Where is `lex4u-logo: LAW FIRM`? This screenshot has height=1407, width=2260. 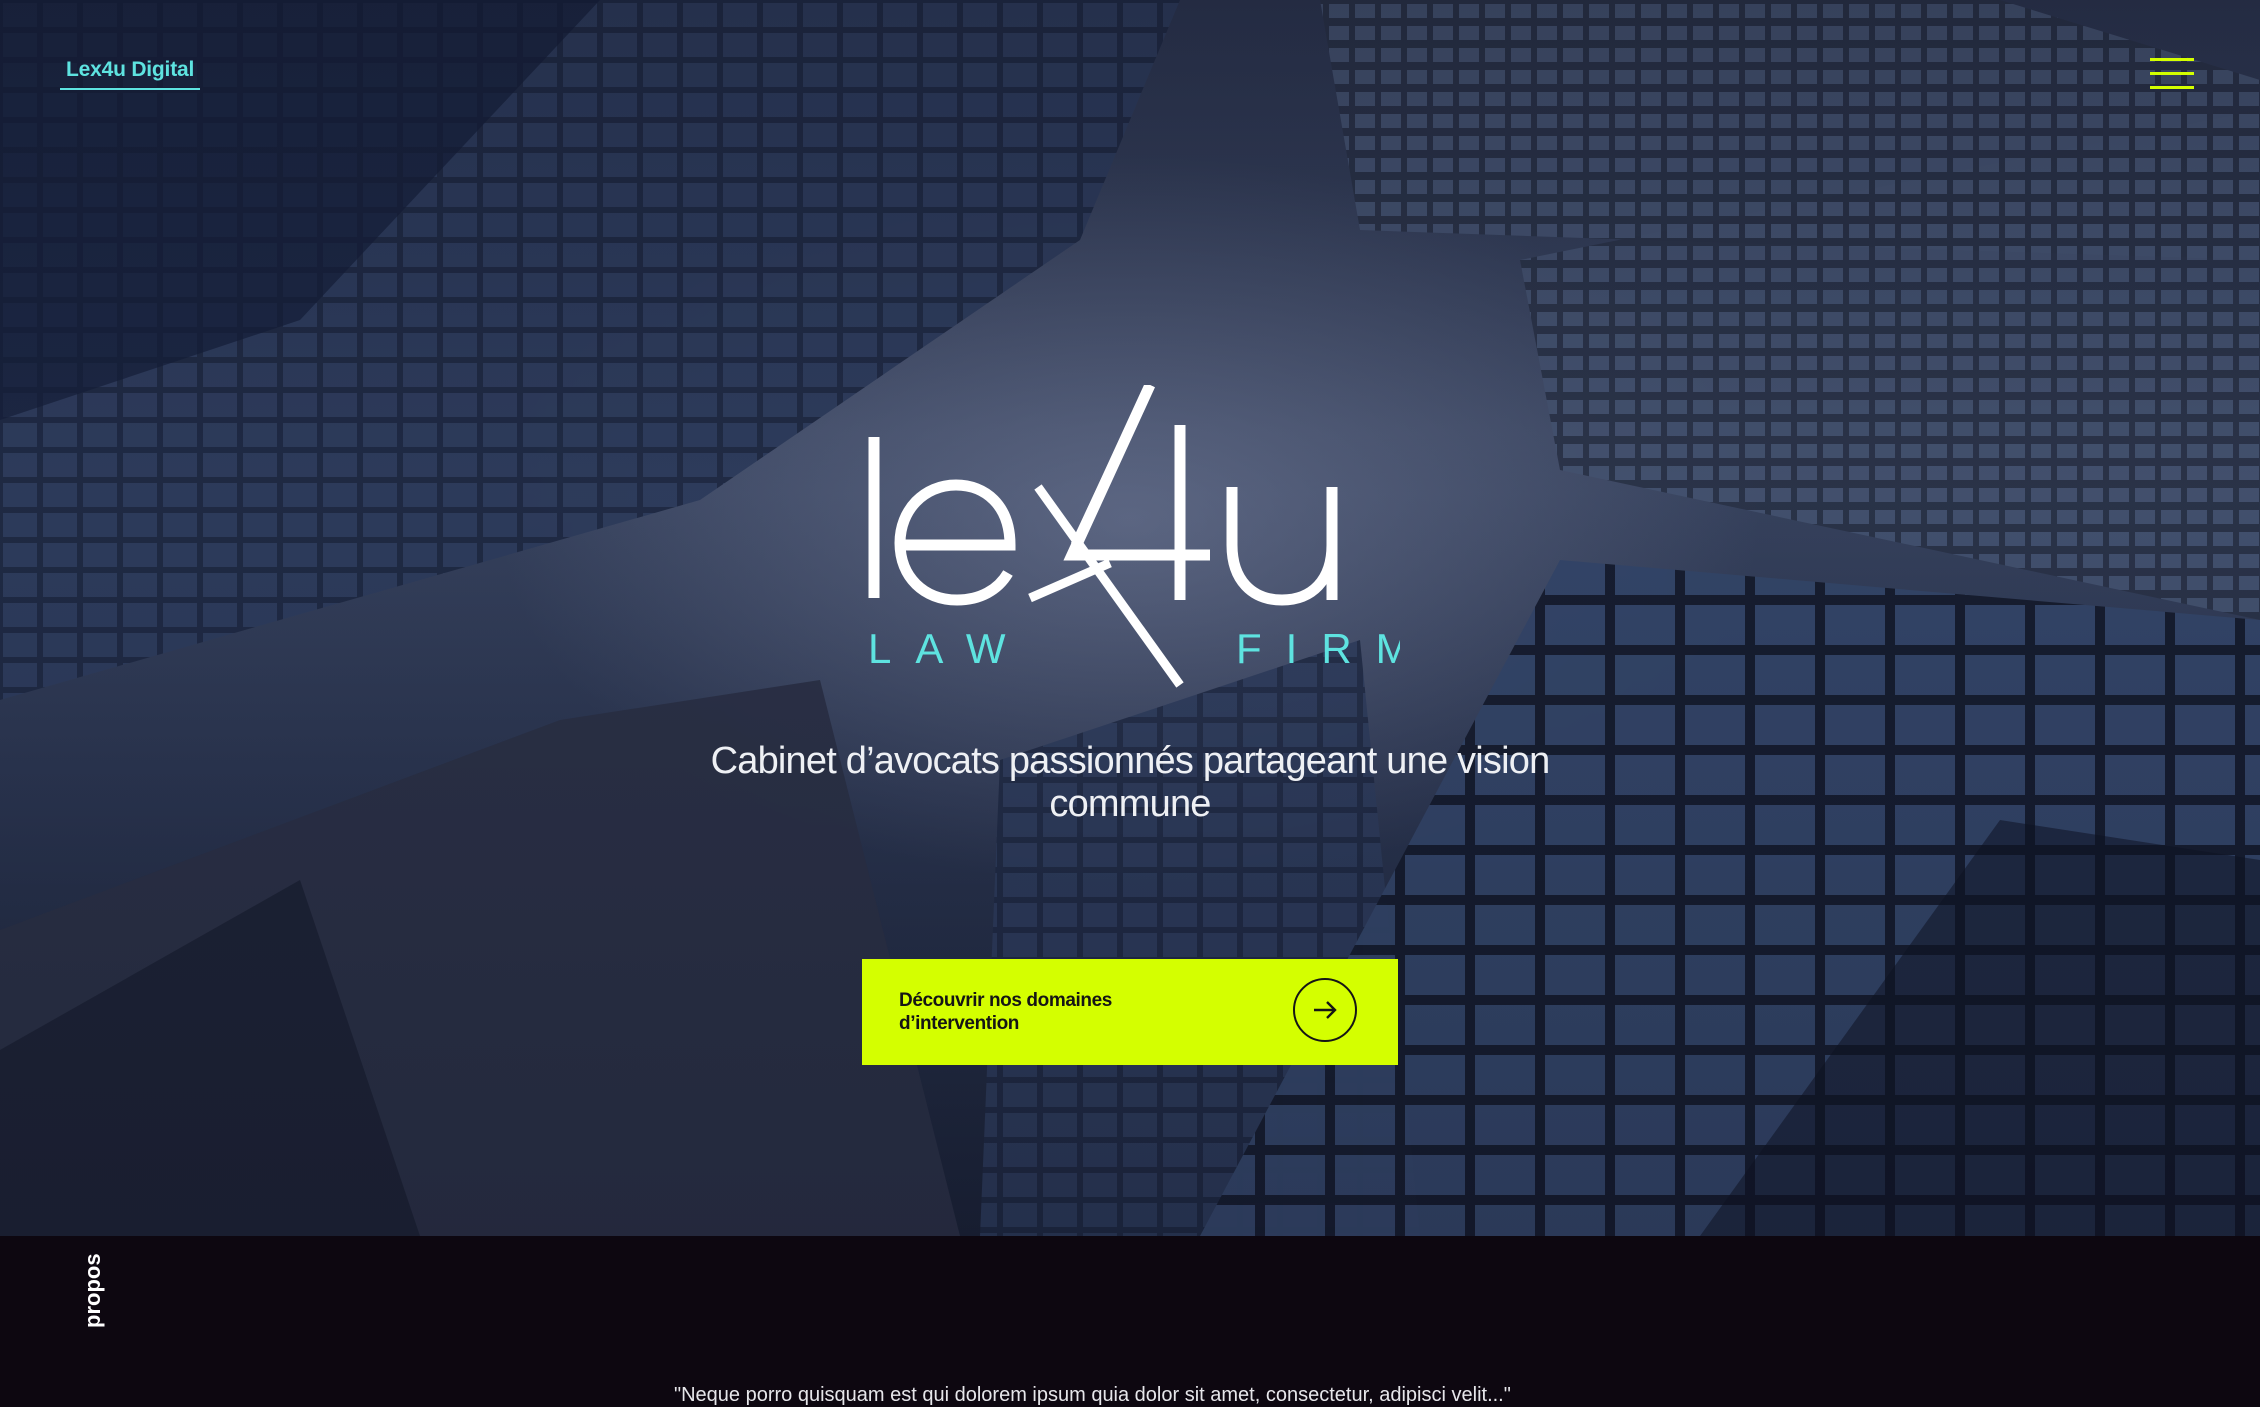 lex4u-logo: LAW FIRM is located at coordinates (1134, 536).